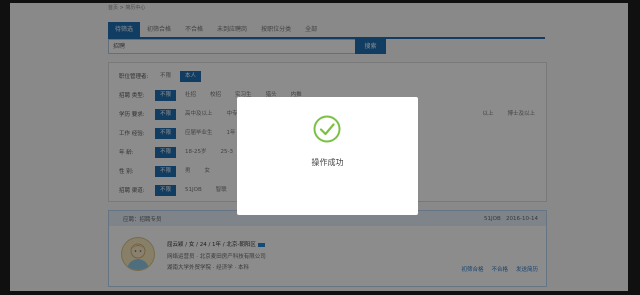 The height and width of the screenshot is (295, 640). I want to click on success-dialog: 操作成功, so click(327, 156).